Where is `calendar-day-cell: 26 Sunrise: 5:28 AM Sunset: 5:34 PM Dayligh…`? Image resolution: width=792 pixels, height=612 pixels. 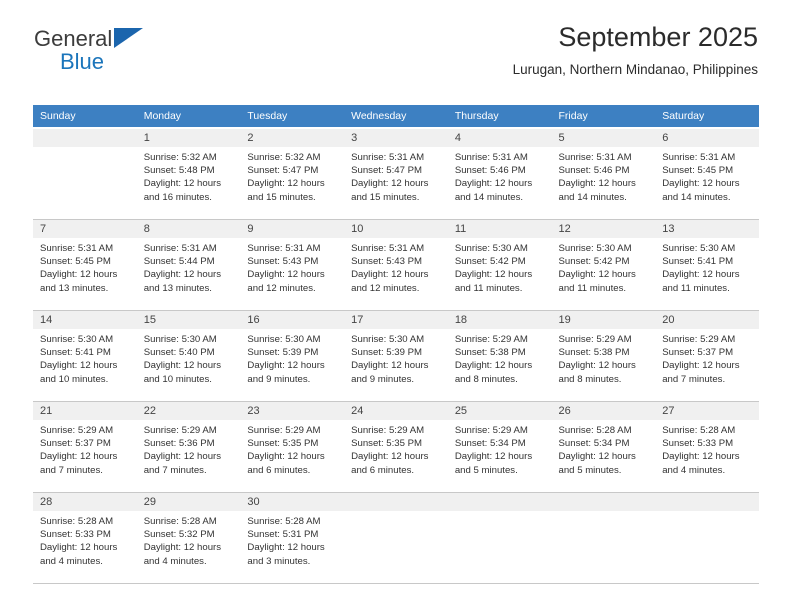
calendar-day-cell: 26 Sunrise: 5:28 AM Sunset: 5:34 PM Dayligh… is located at coordinates (603, 447).